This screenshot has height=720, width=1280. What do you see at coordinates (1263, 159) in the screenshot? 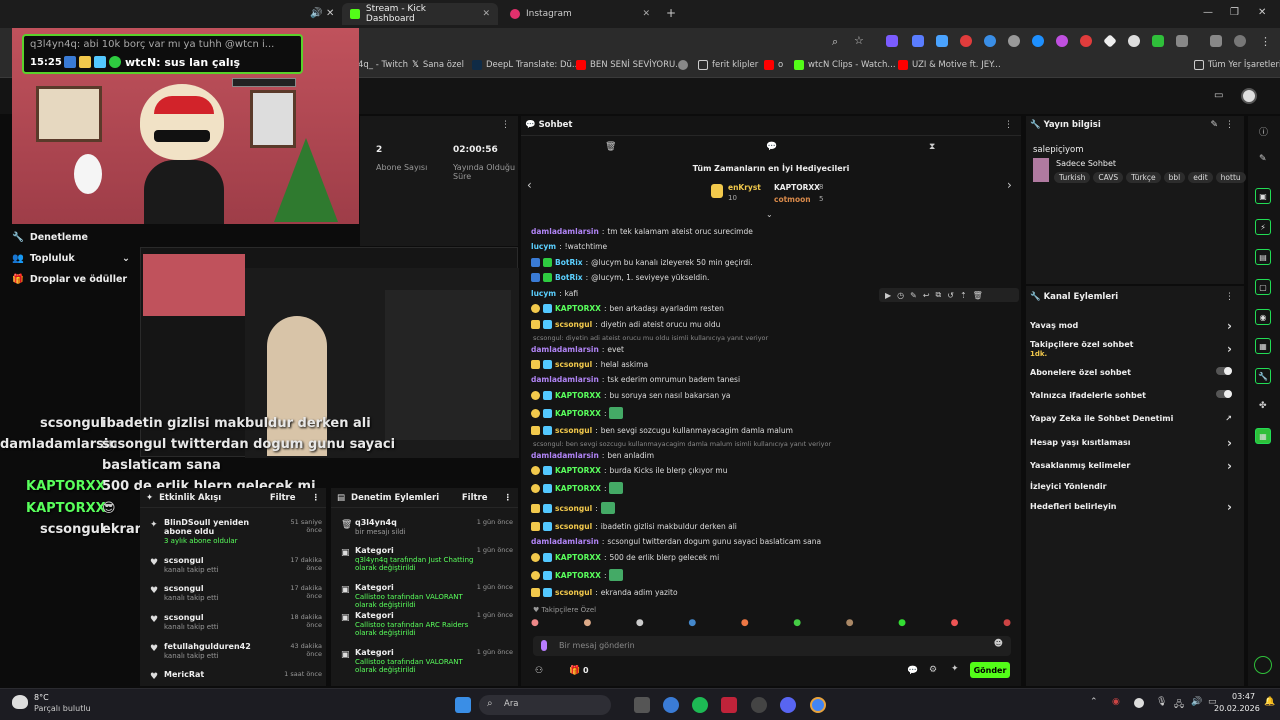
I see `edit-icon: ✎` at bounding box center [1263, 159].